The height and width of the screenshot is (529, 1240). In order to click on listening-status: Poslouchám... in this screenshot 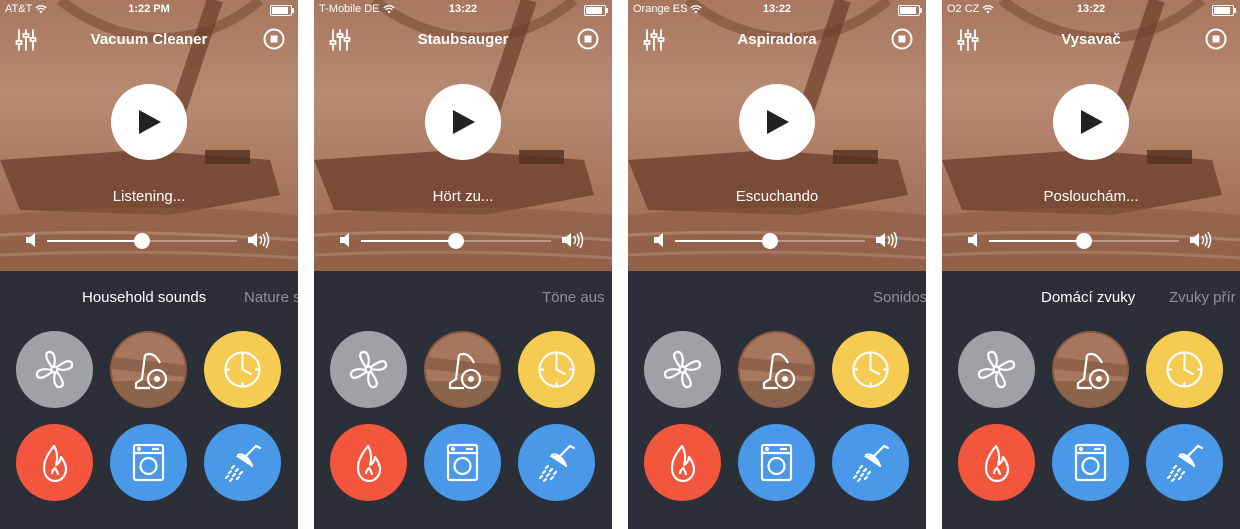, I will do `click(1091, 196)`.